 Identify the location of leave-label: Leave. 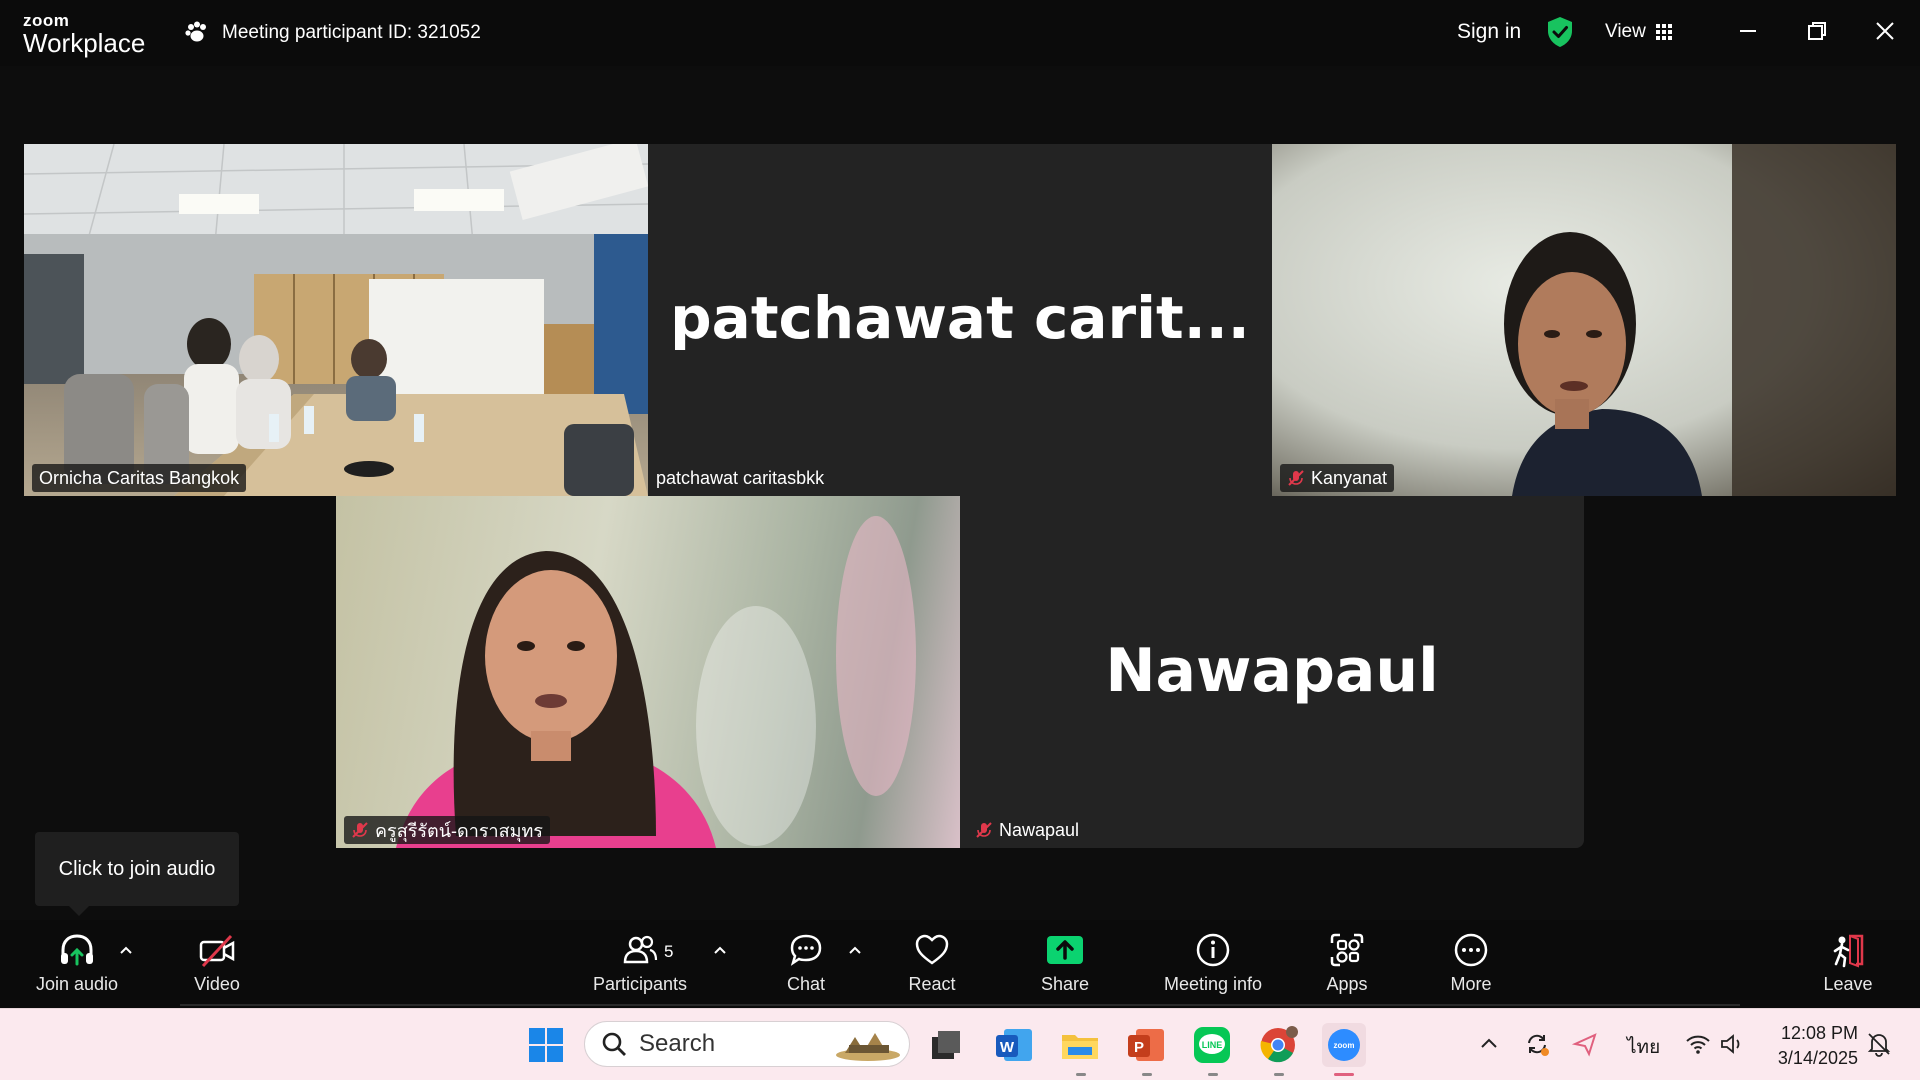
(1848, 984).